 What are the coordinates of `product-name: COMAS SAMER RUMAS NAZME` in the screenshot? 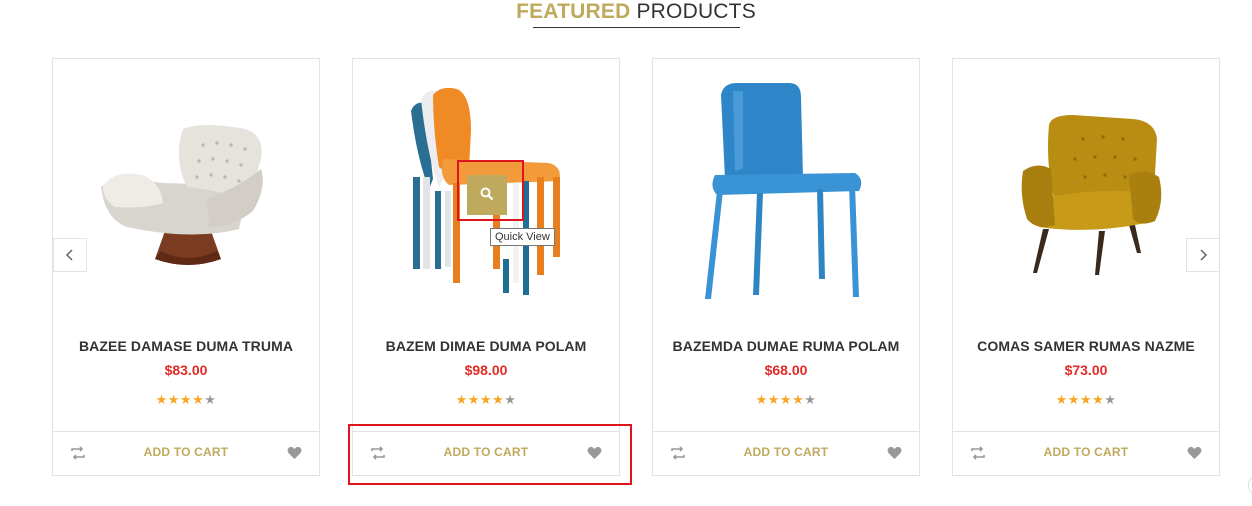 It's located at (1086, 346).